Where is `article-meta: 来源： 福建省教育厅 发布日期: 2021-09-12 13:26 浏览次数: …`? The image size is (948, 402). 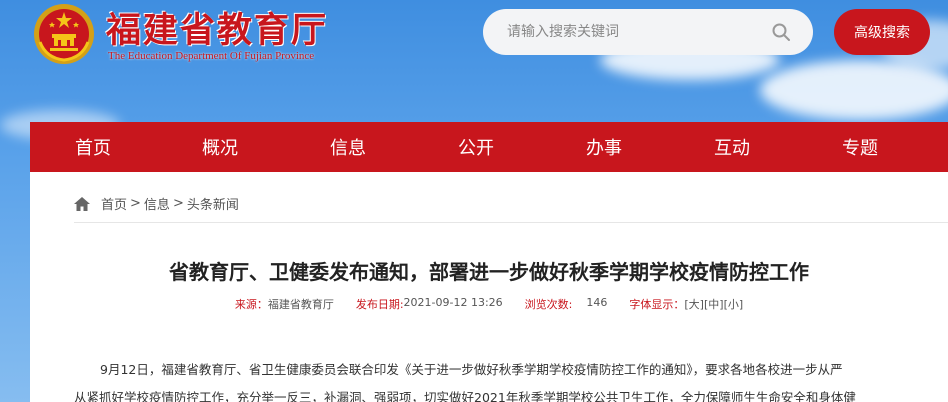 article-meta: 来源： 福建省教育厅 发布日期: 2021-09-12 13:26 浏览次数: … is located at coordinates (489, 304).